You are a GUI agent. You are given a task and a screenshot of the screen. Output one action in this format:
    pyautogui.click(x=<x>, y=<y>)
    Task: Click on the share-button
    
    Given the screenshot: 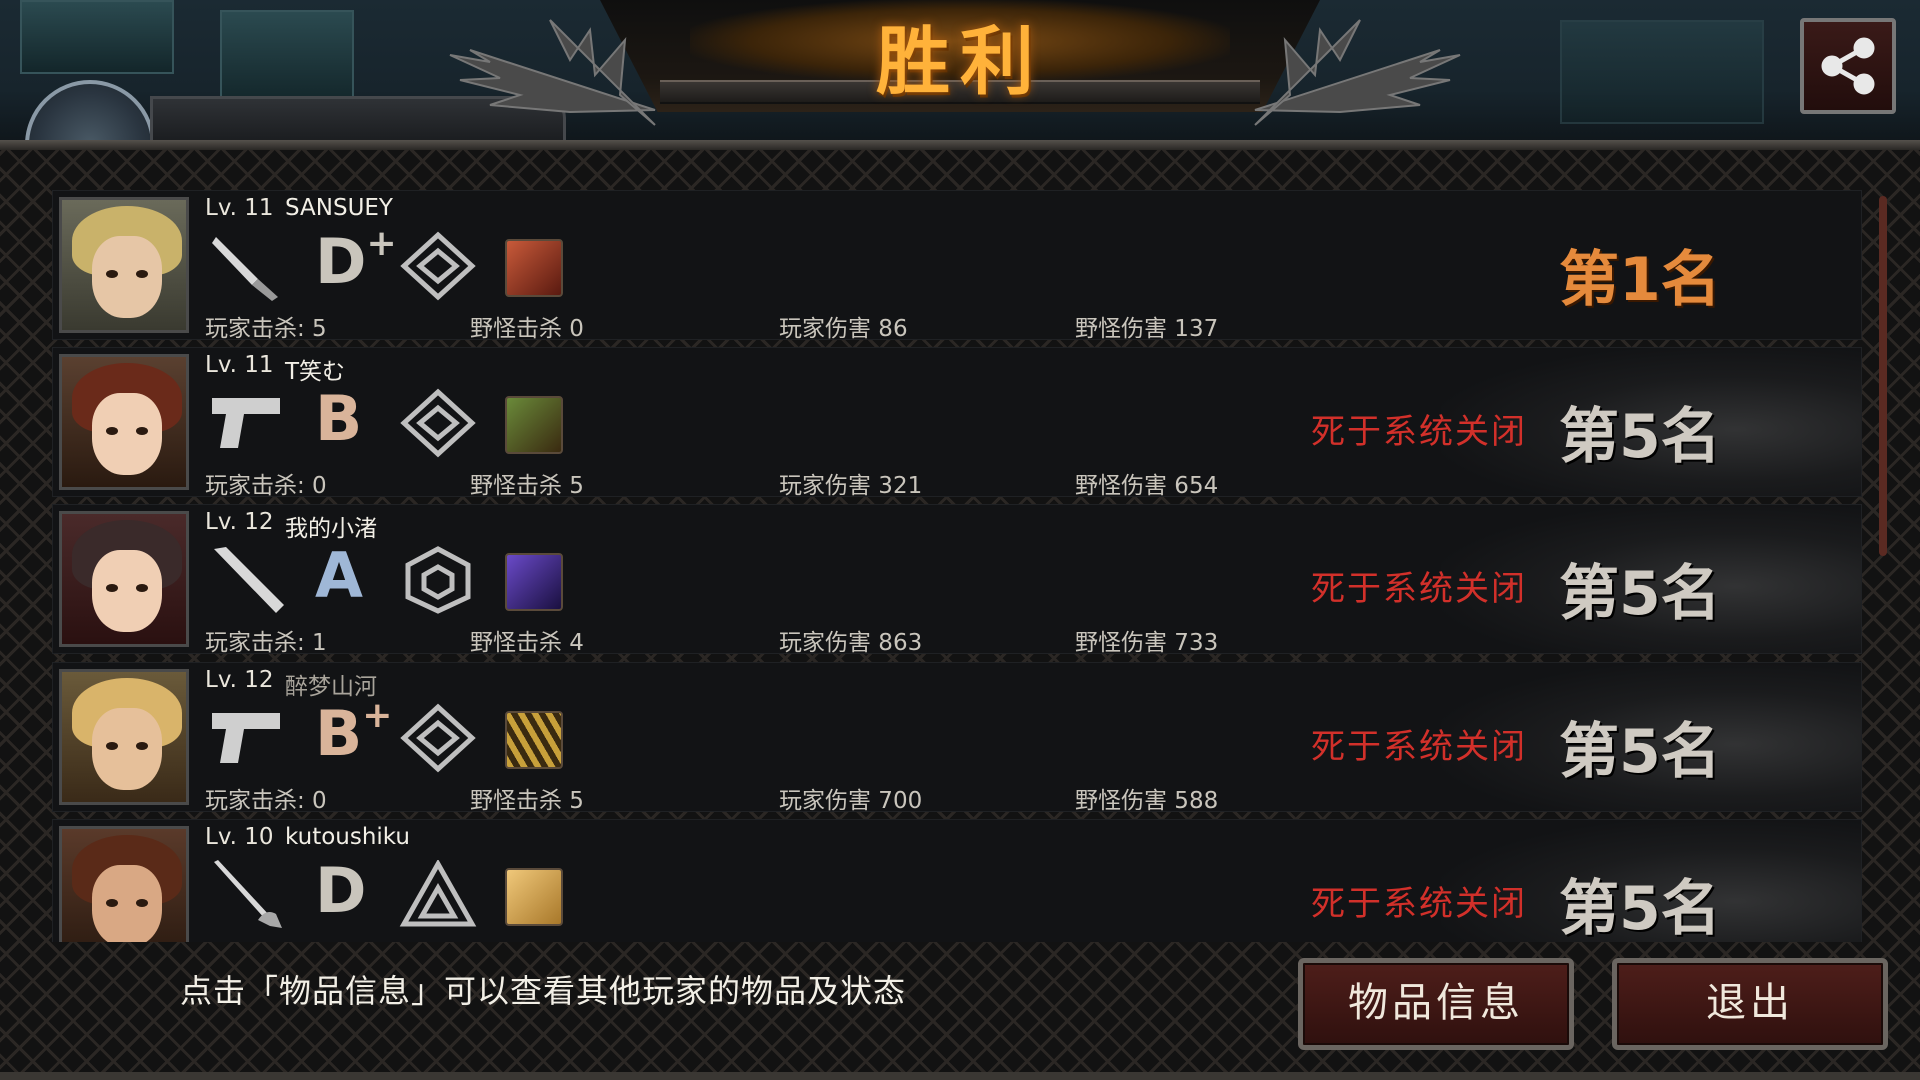 What is the action you would take?
    pyautogui.click(x=1848, y=66)
    